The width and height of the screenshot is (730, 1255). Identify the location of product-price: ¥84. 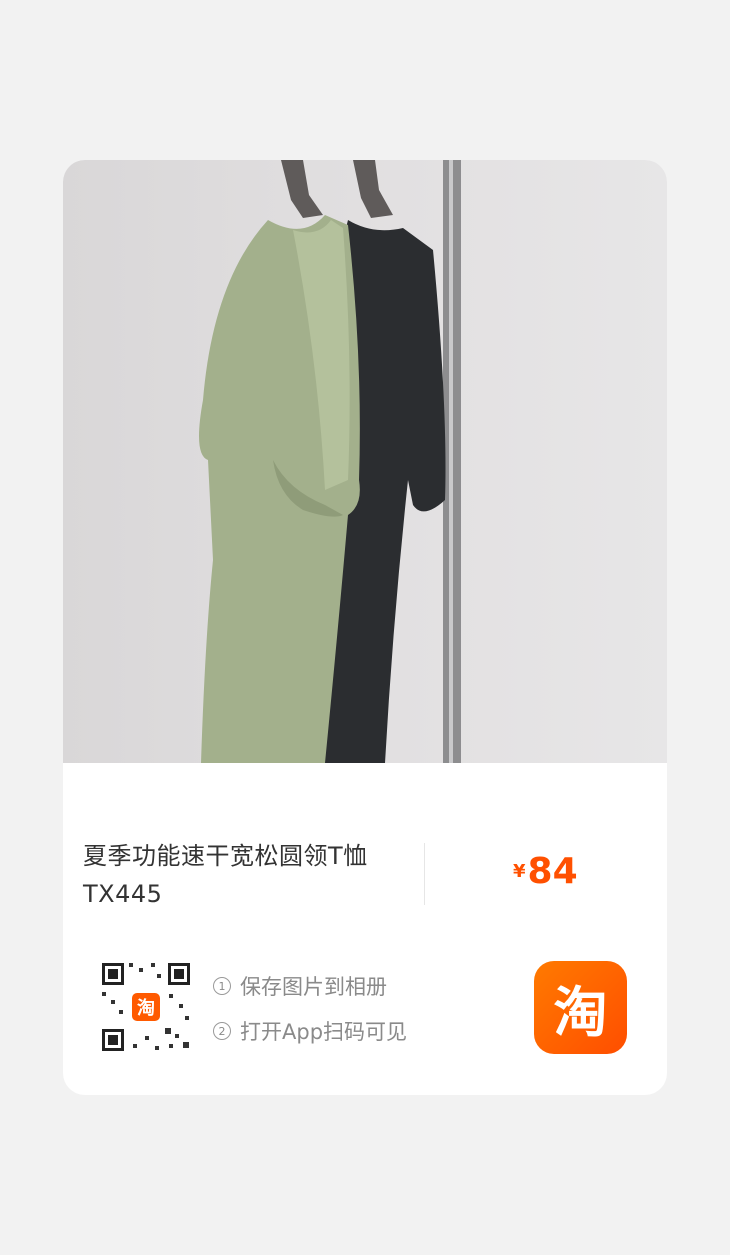
(545, 871).